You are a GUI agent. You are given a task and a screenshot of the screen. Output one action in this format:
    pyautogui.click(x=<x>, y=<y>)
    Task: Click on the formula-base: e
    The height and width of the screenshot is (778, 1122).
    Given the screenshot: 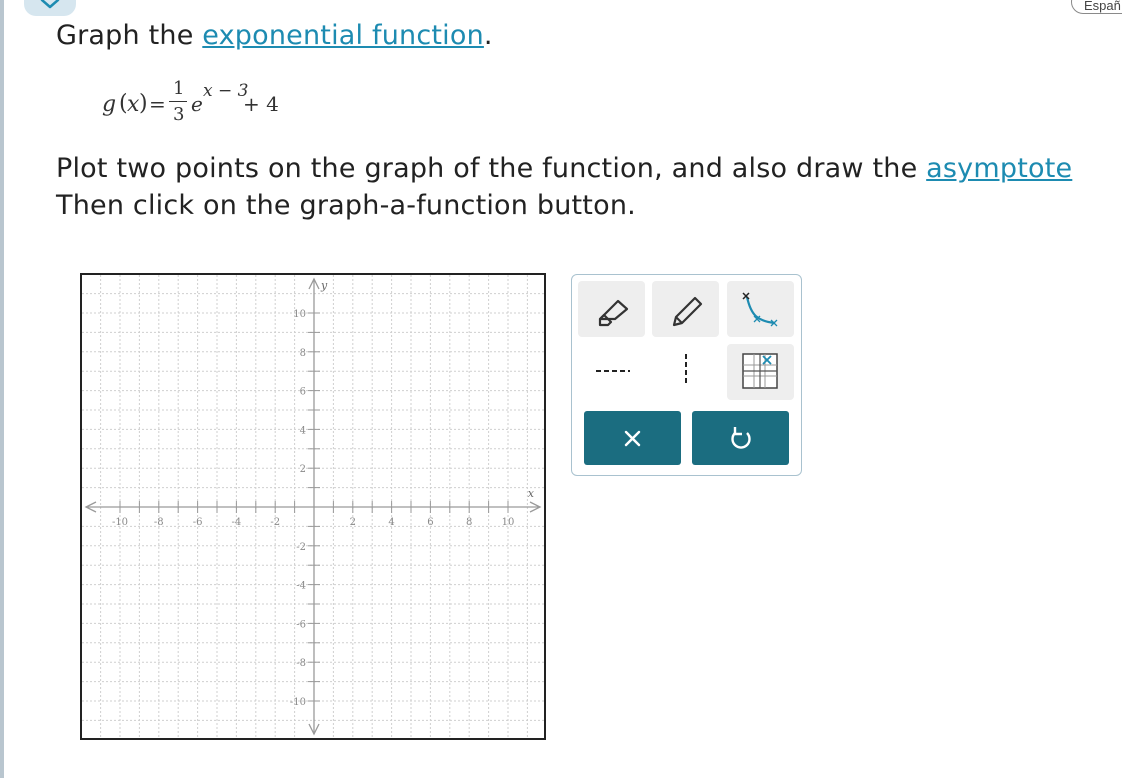 What is the action you would take?
    pyautogui.click(x=197, y=104)
    